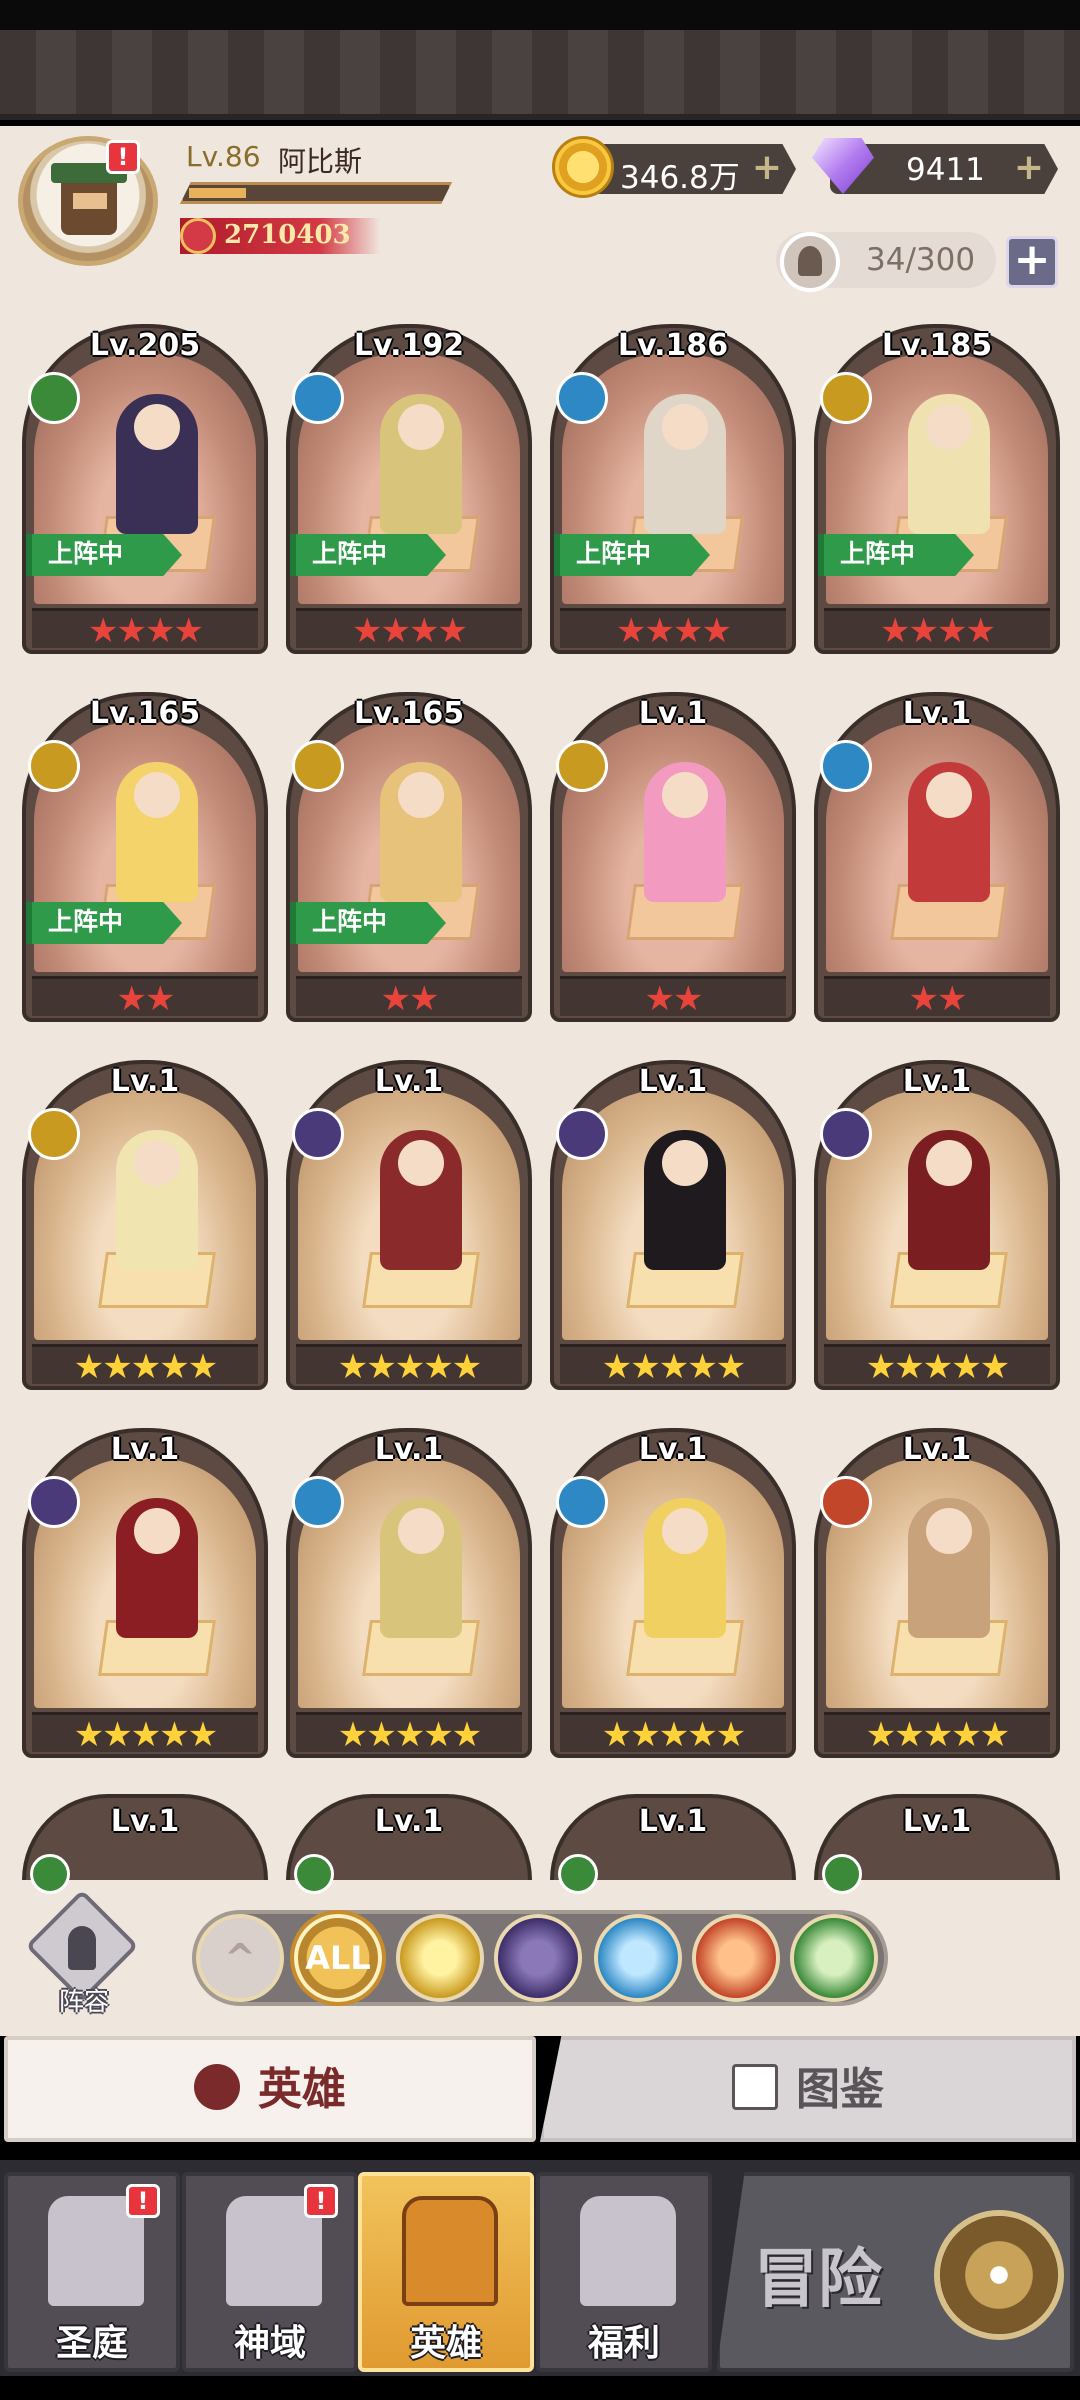 The width and height of the screenshot is (1080, 2400). What do you see at coordinates (409, 997) in the screenshot?
I see `star-bar: ★★` at bounding box center [409, 997].